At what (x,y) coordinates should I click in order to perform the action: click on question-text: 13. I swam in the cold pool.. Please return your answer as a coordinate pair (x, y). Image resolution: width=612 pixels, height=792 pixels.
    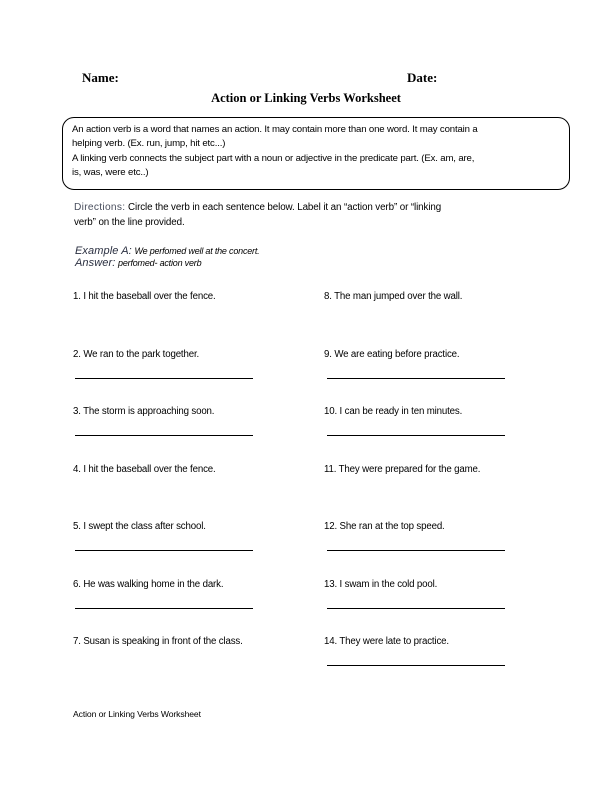
    Looking at the image, I should click on (381, 584).